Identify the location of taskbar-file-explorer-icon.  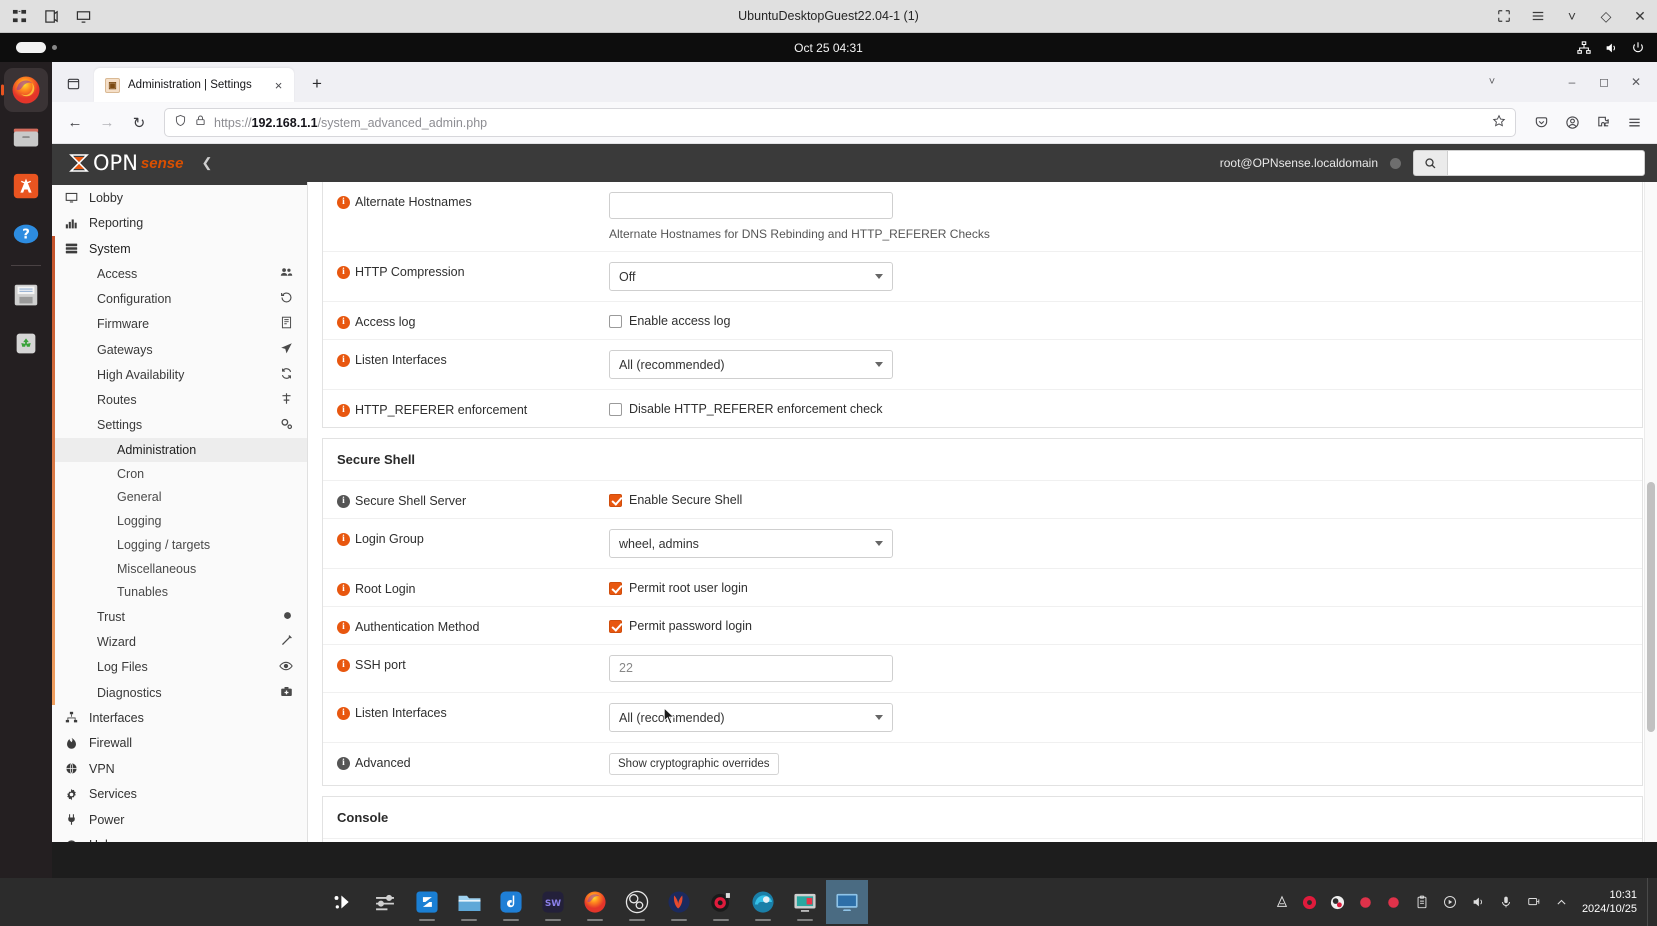
(469, 902).